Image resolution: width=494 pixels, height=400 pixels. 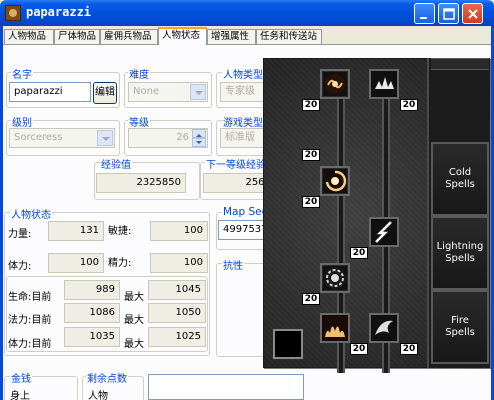 I want to click on spin-down-icon, so click(x=199, y=142).